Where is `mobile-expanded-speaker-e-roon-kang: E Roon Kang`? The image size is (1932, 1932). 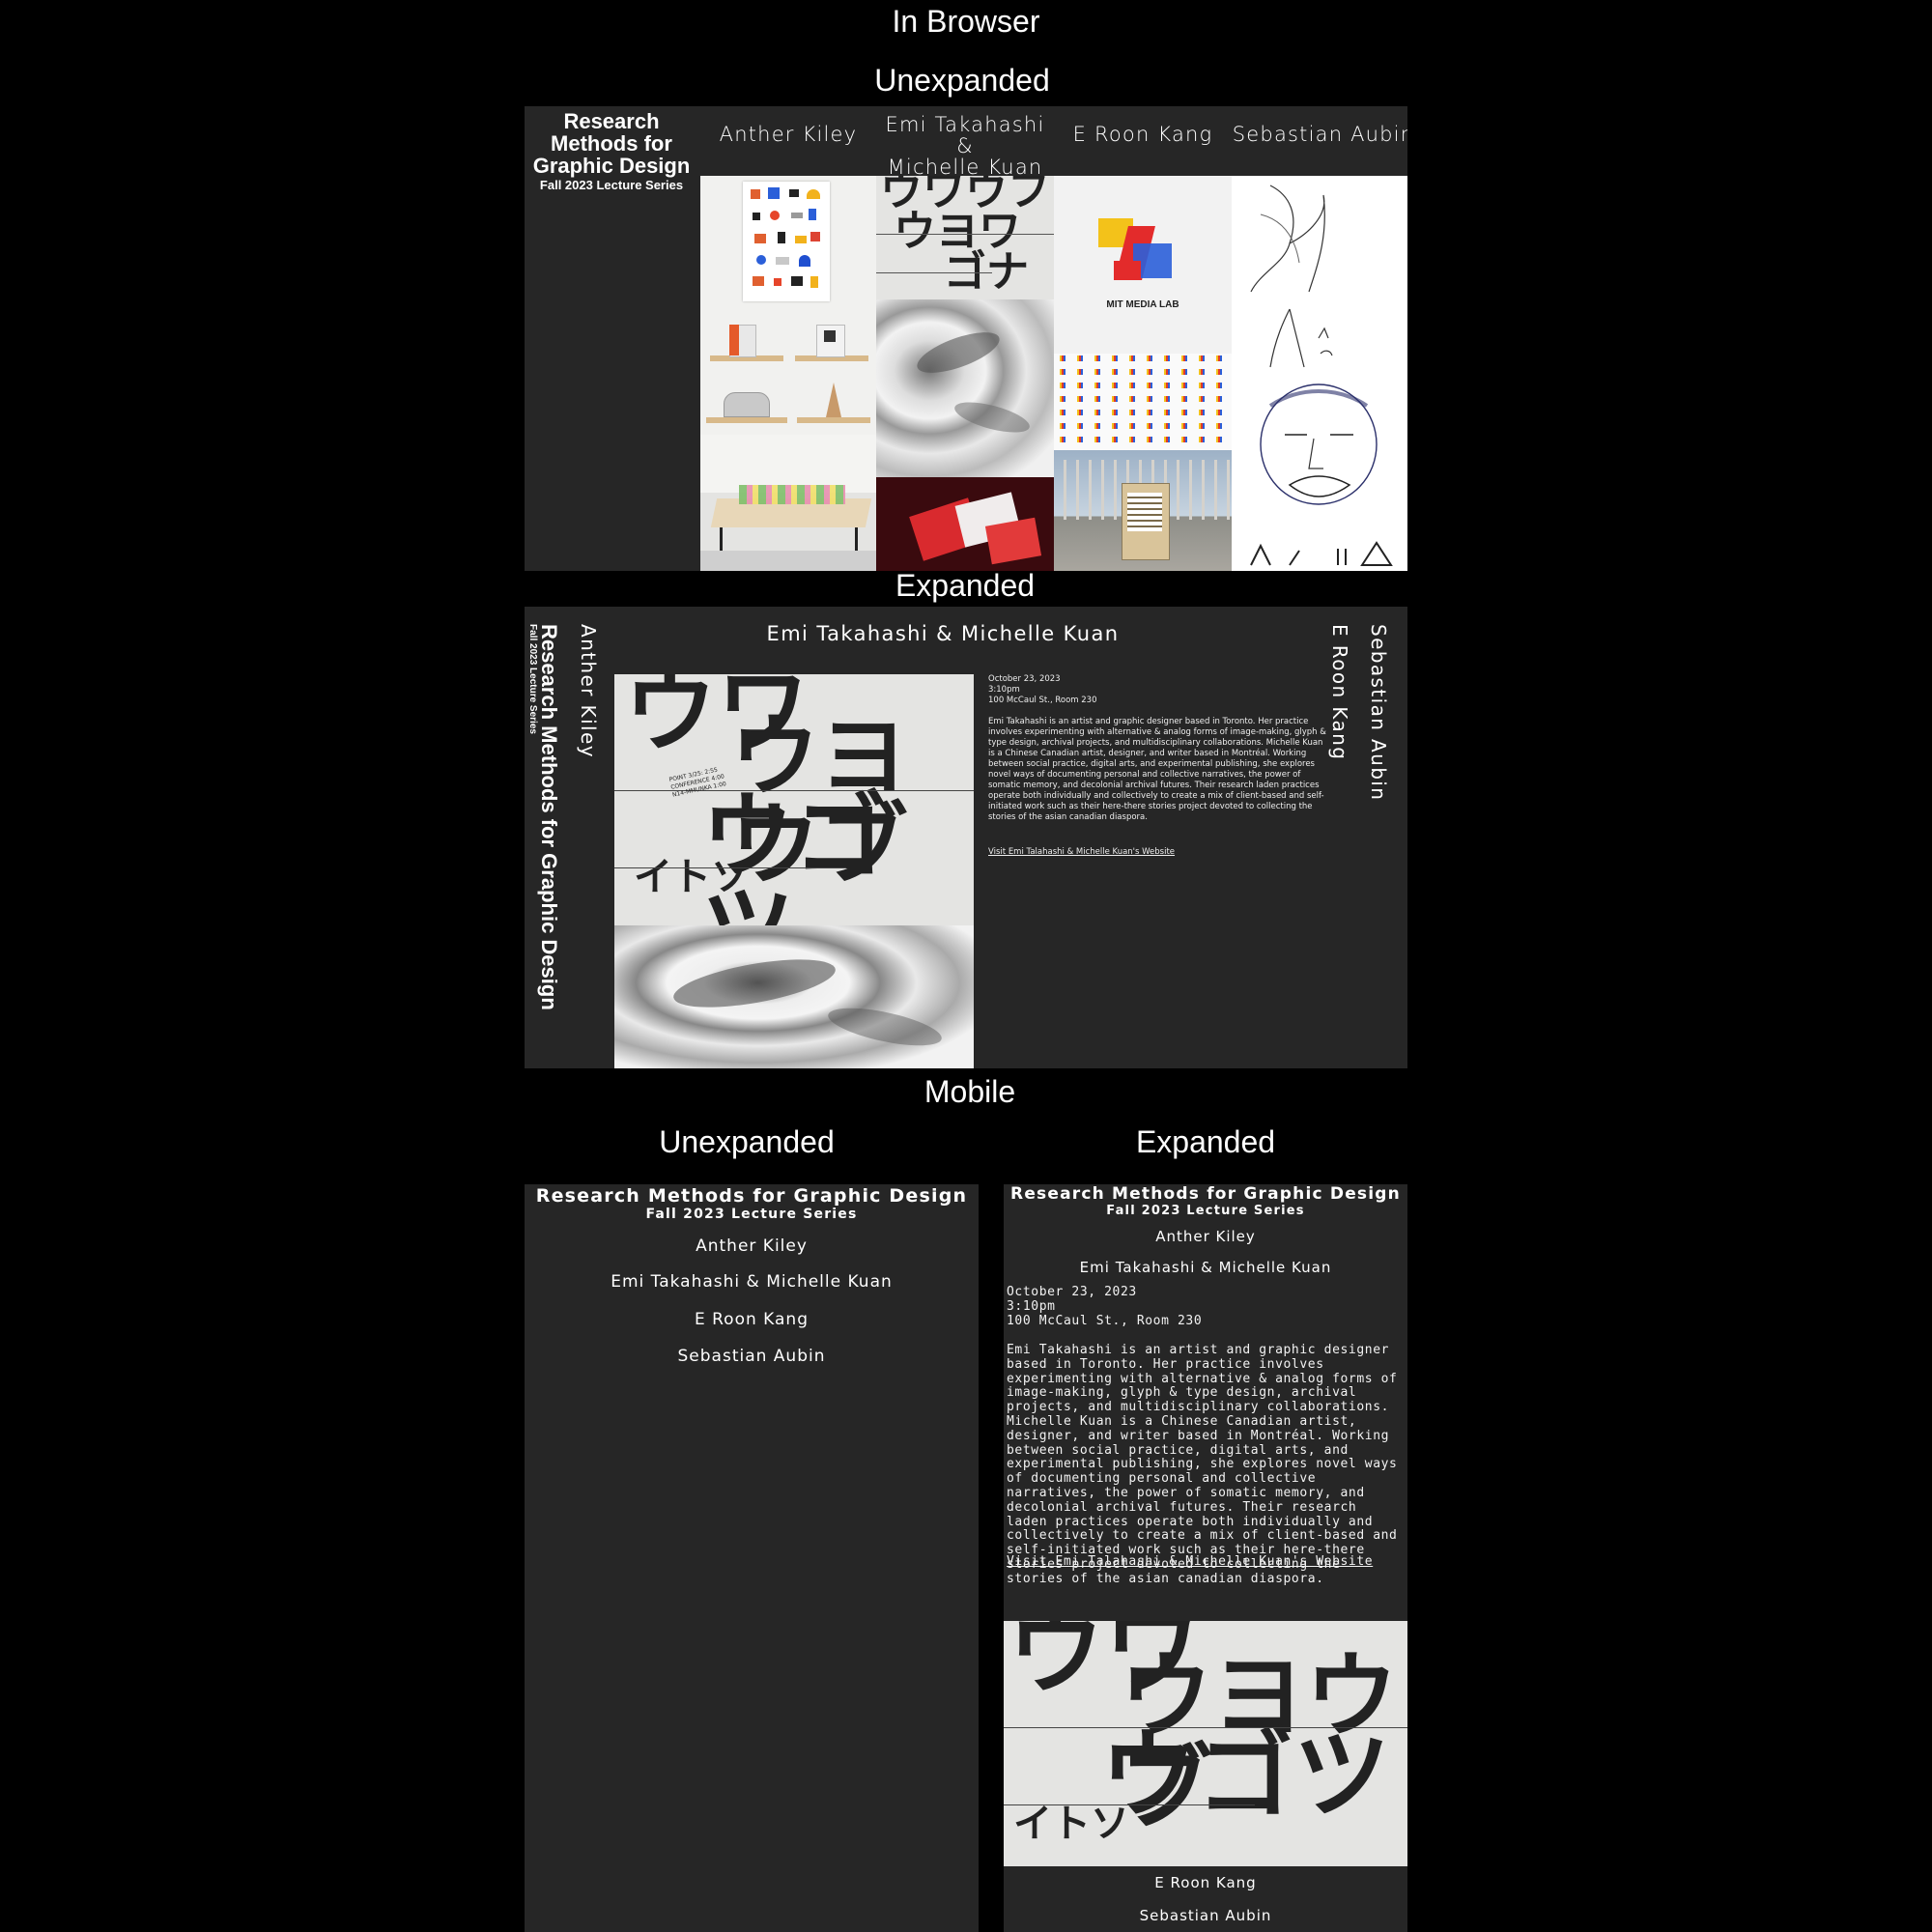
mobile-expanded-speaker-e-roon-kang: E Roon Kang is located at coordinates (1205, 1882).